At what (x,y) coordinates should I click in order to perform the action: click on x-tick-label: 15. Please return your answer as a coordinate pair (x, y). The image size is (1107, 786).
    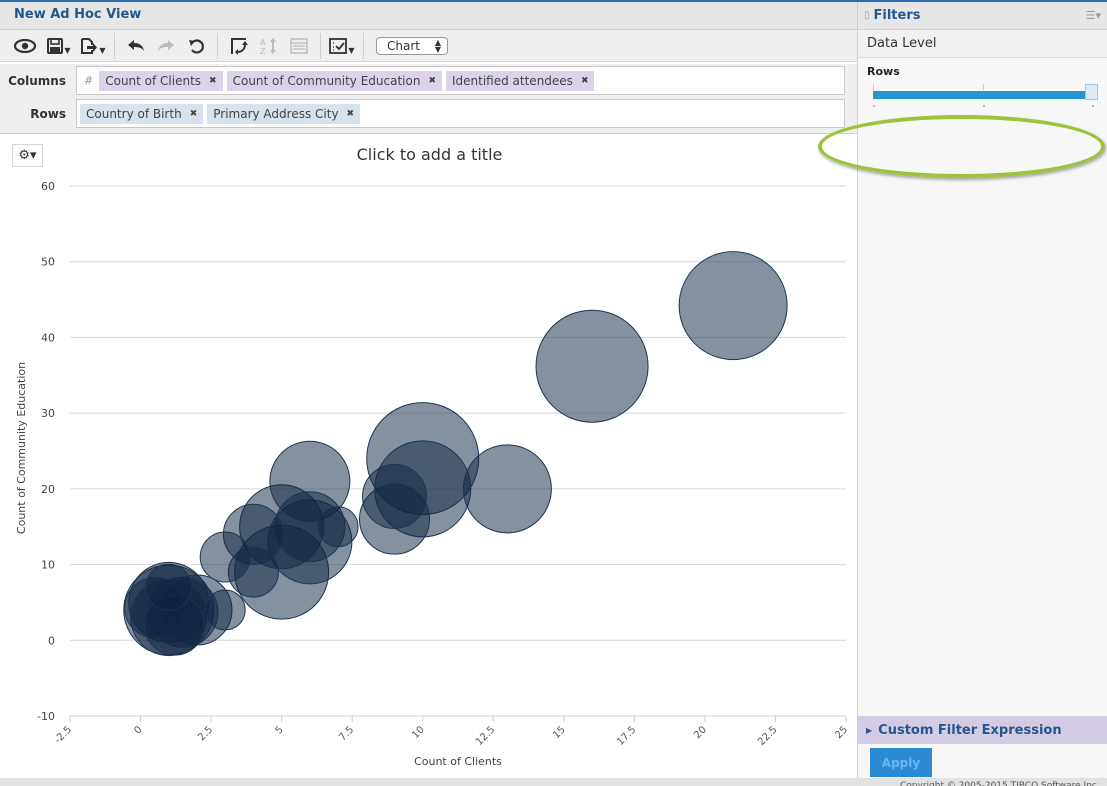
    Looking at the image, I should click on (559, 732).